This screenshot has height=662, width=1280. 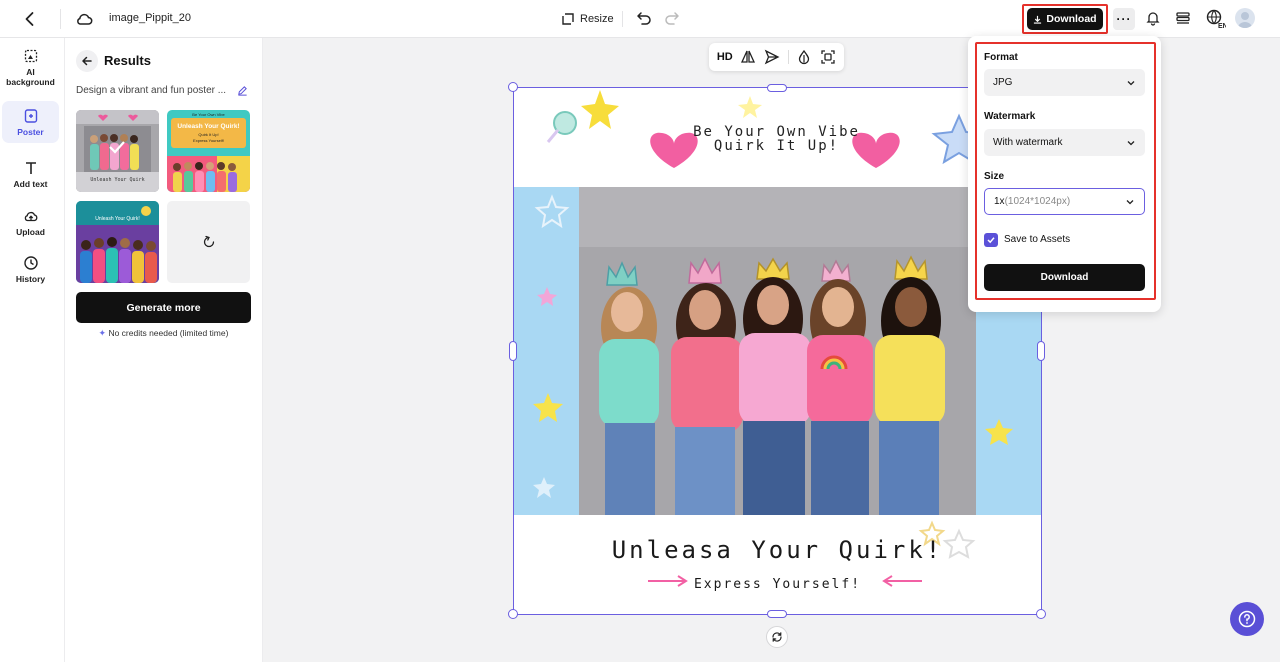 I want to click on flip-icon, so click(x=748, y=57).